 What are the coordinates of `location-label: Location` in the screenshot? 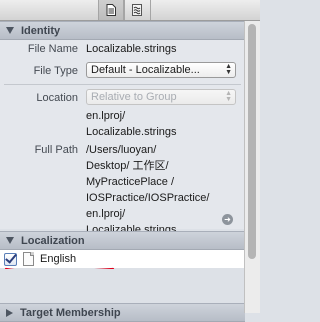 It's located at (57, 98).